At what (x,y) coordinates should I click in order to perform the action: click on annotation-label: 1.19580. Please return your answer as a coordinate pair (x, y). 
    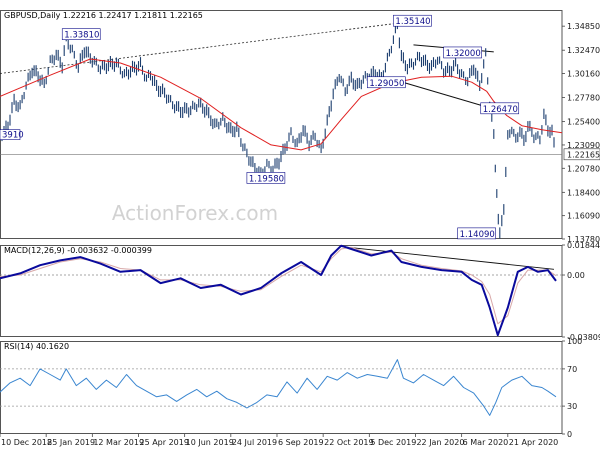
    Looking at the image, I should click on (266, 179).